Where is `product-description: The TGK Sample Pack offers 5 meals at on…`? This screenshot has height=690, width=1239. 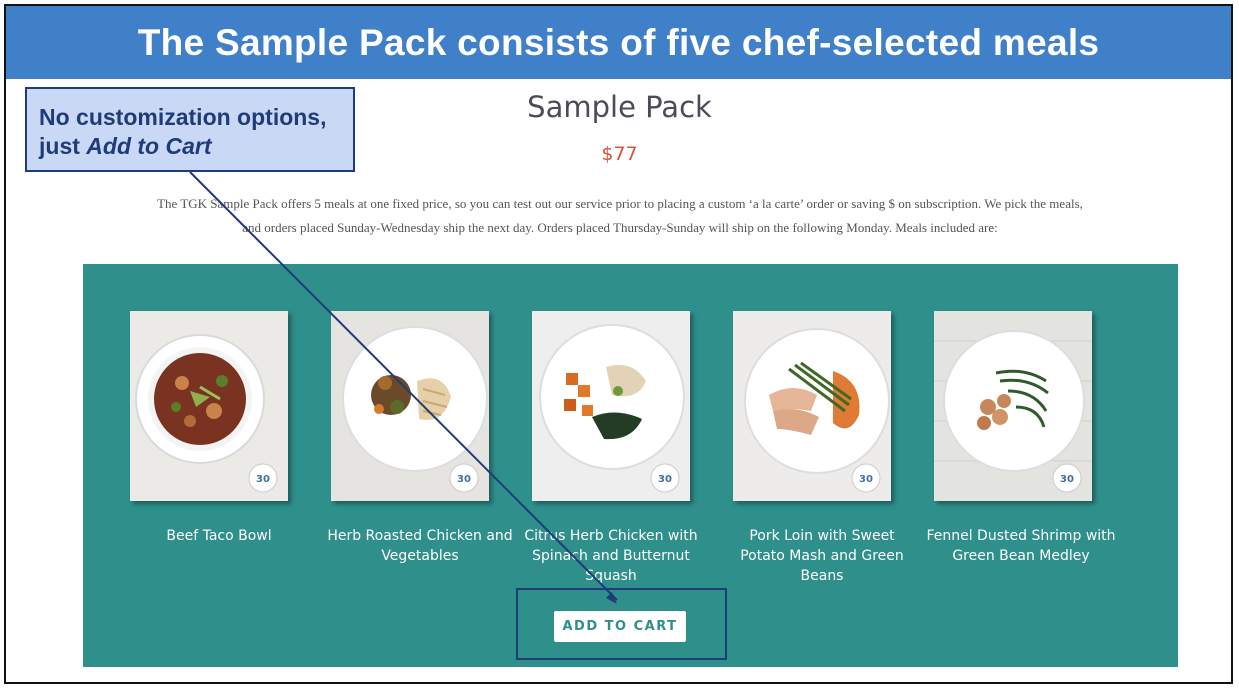 product-description: The TGK Sample Pack offers 5 meals at on… is located at coordinates (620, 215).